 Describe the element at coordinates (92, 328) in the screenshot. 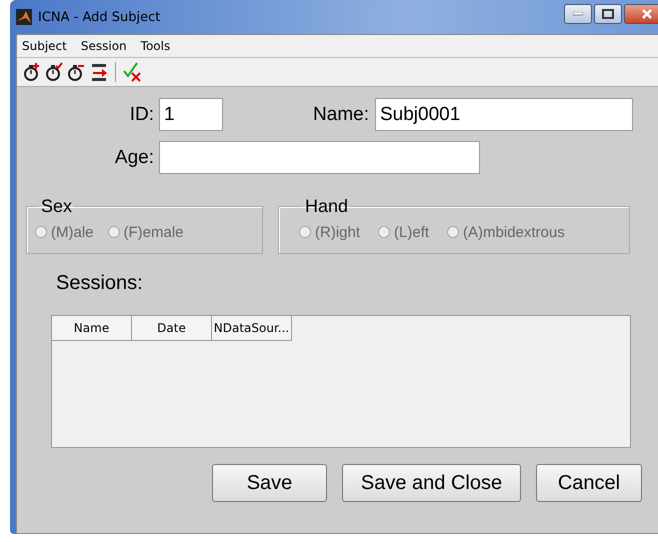

I see `column-header: Name` at that location.